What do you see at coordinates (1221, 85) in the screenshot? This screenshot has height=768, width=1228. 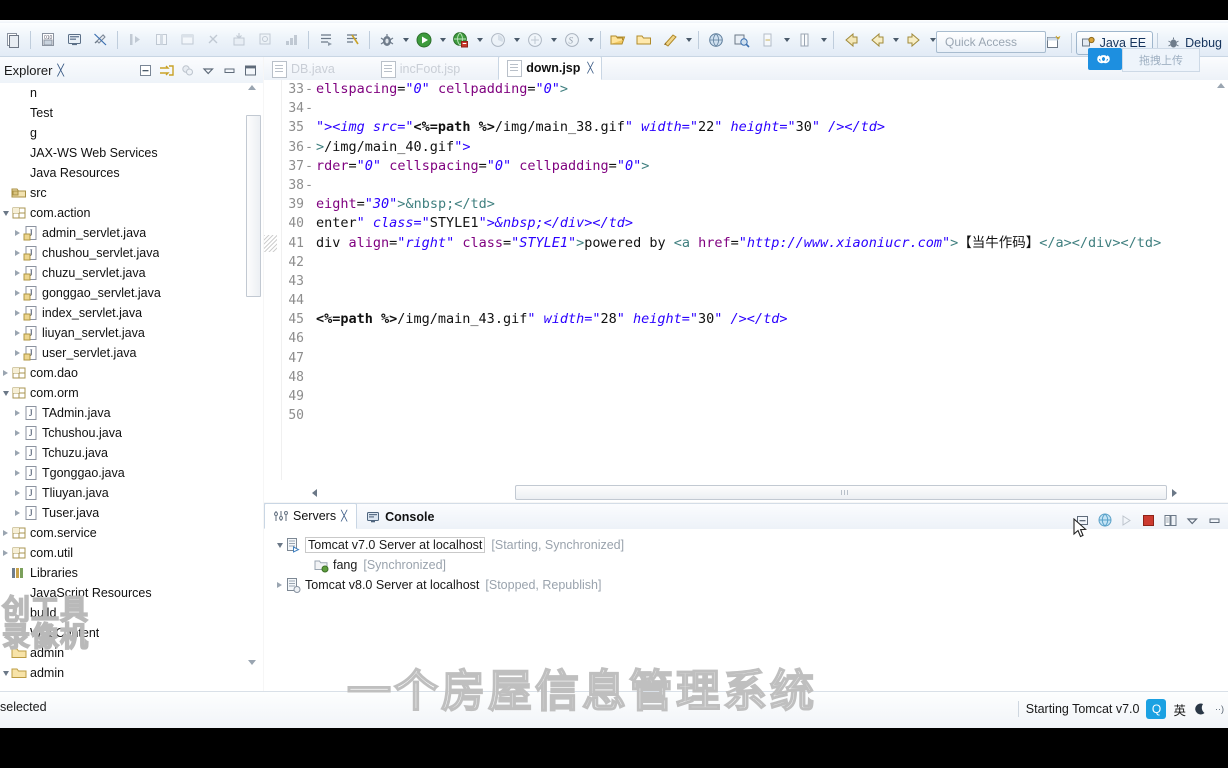 I see `scroll-up-arrow-icon` at bounding box center [1221, 85].